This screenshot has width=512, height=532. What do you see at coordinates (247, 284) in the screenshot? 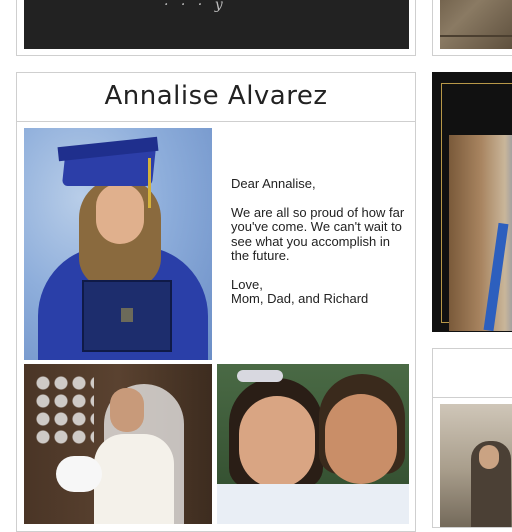
I see `message-closing: Love,` at bounding box center [247, 284].